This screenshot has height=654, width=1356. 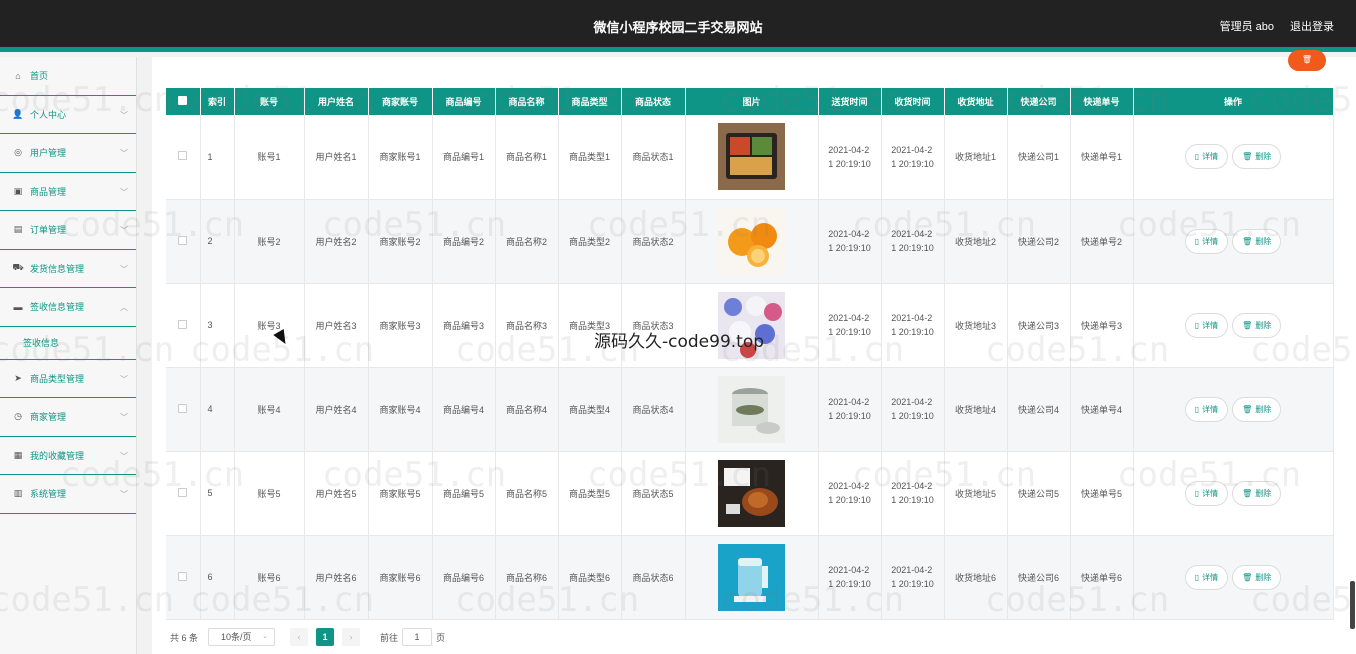 I want to click on sidebar-item-7: ➤ 商品类型管理 ﹀, so click(x=68, y=379).